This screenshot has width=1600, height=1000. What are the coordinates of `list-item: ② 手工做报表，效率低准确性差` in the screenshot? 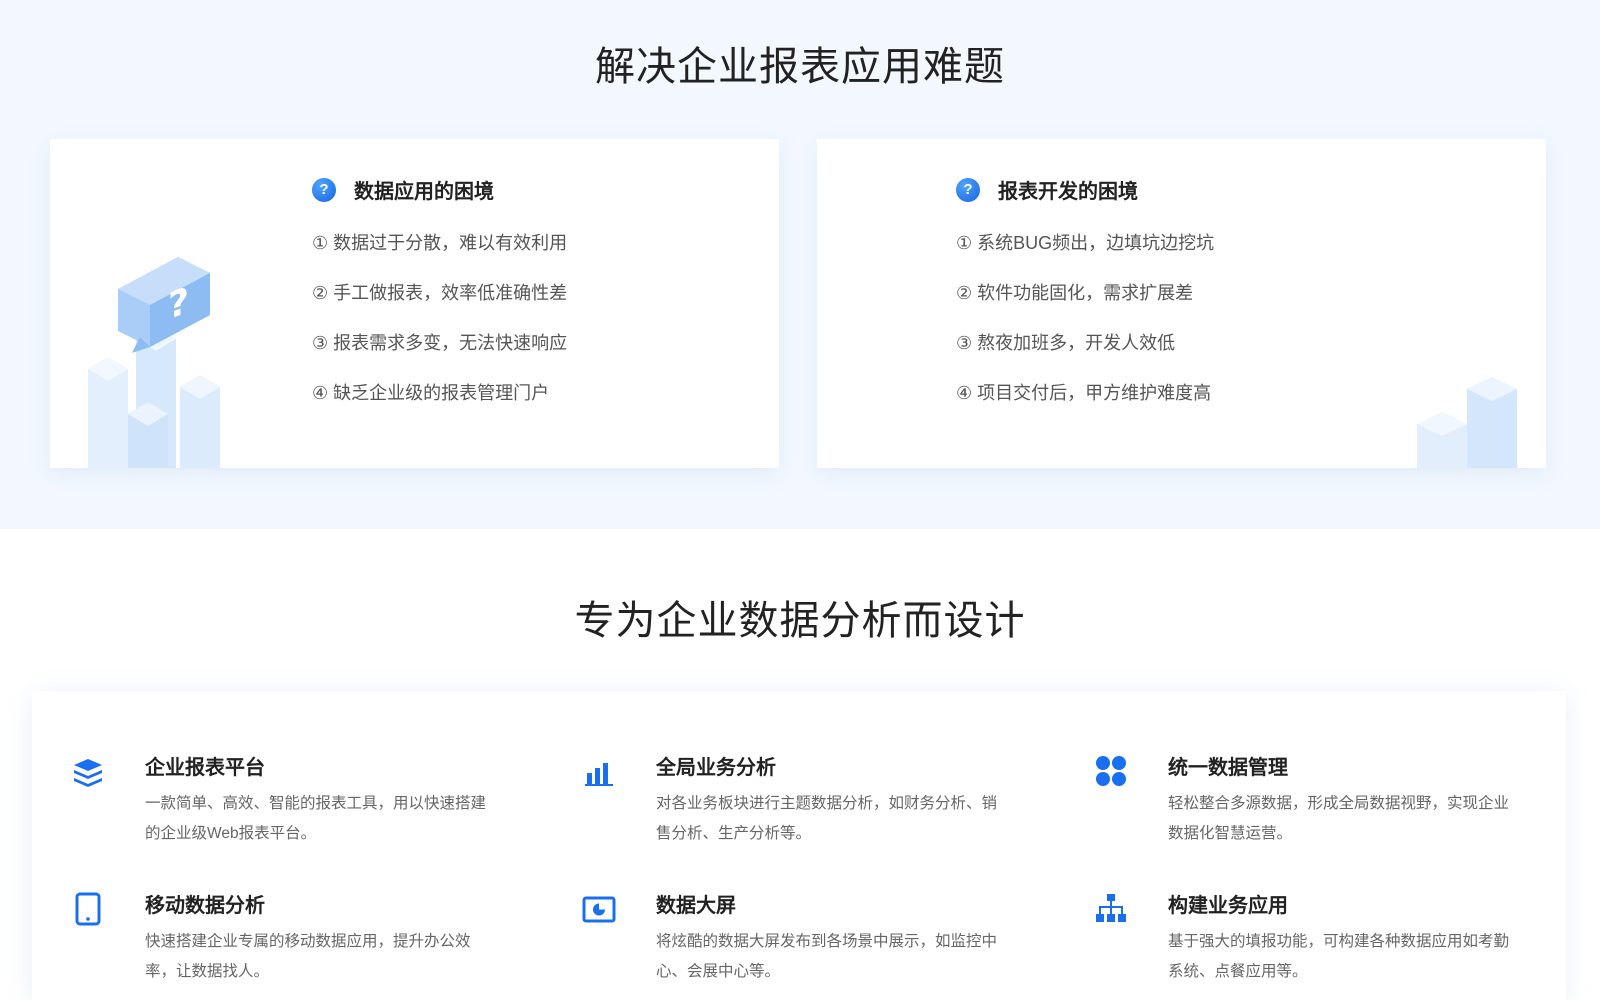 It's located at (440, 293).